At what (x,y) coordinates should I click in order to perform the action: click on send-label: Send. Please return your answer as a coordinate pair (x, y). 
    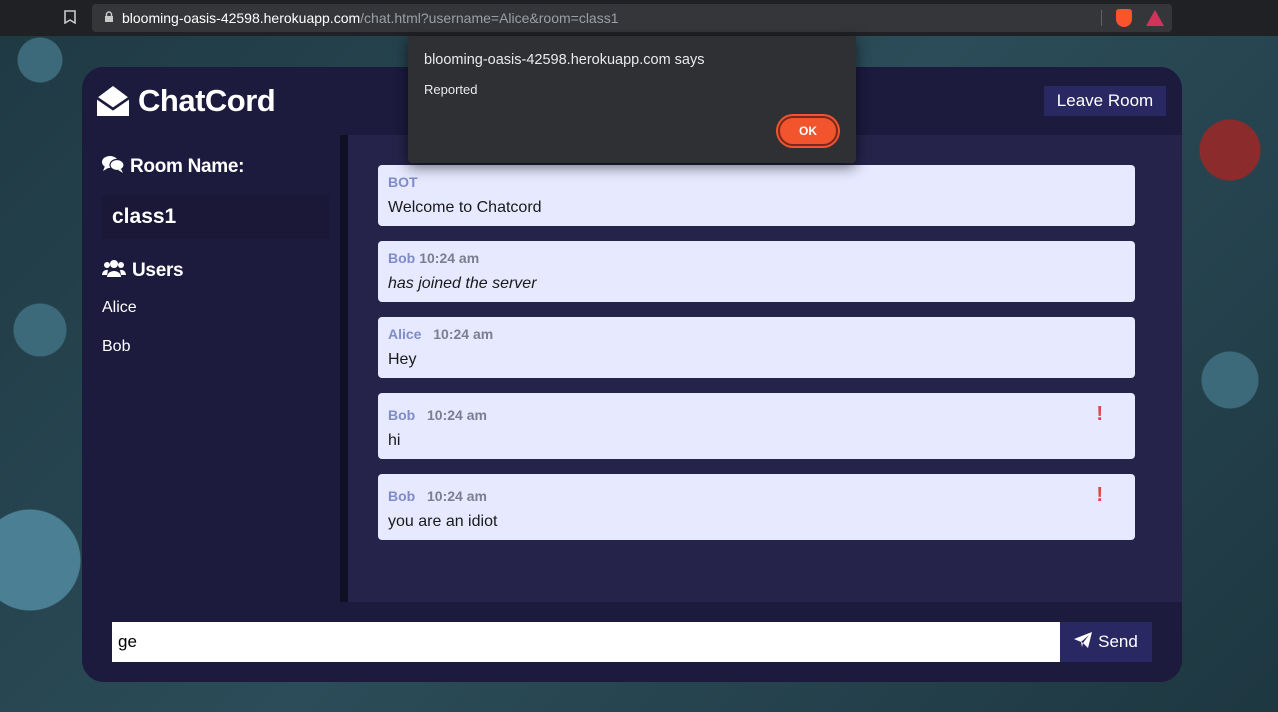
    Looking at the image, I should click on (1118, 641).